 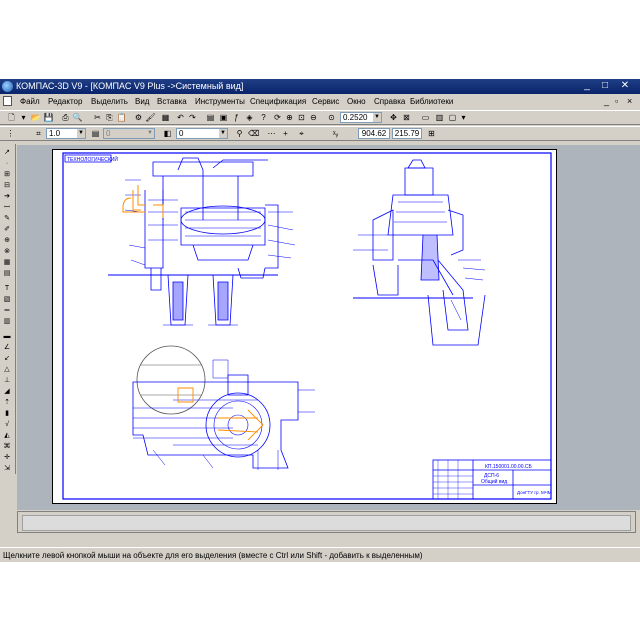 What do you see at coordinates (431, 133) in the screenshot?
I see `grid-icon: ⊞` at bounding box center [431, 133].